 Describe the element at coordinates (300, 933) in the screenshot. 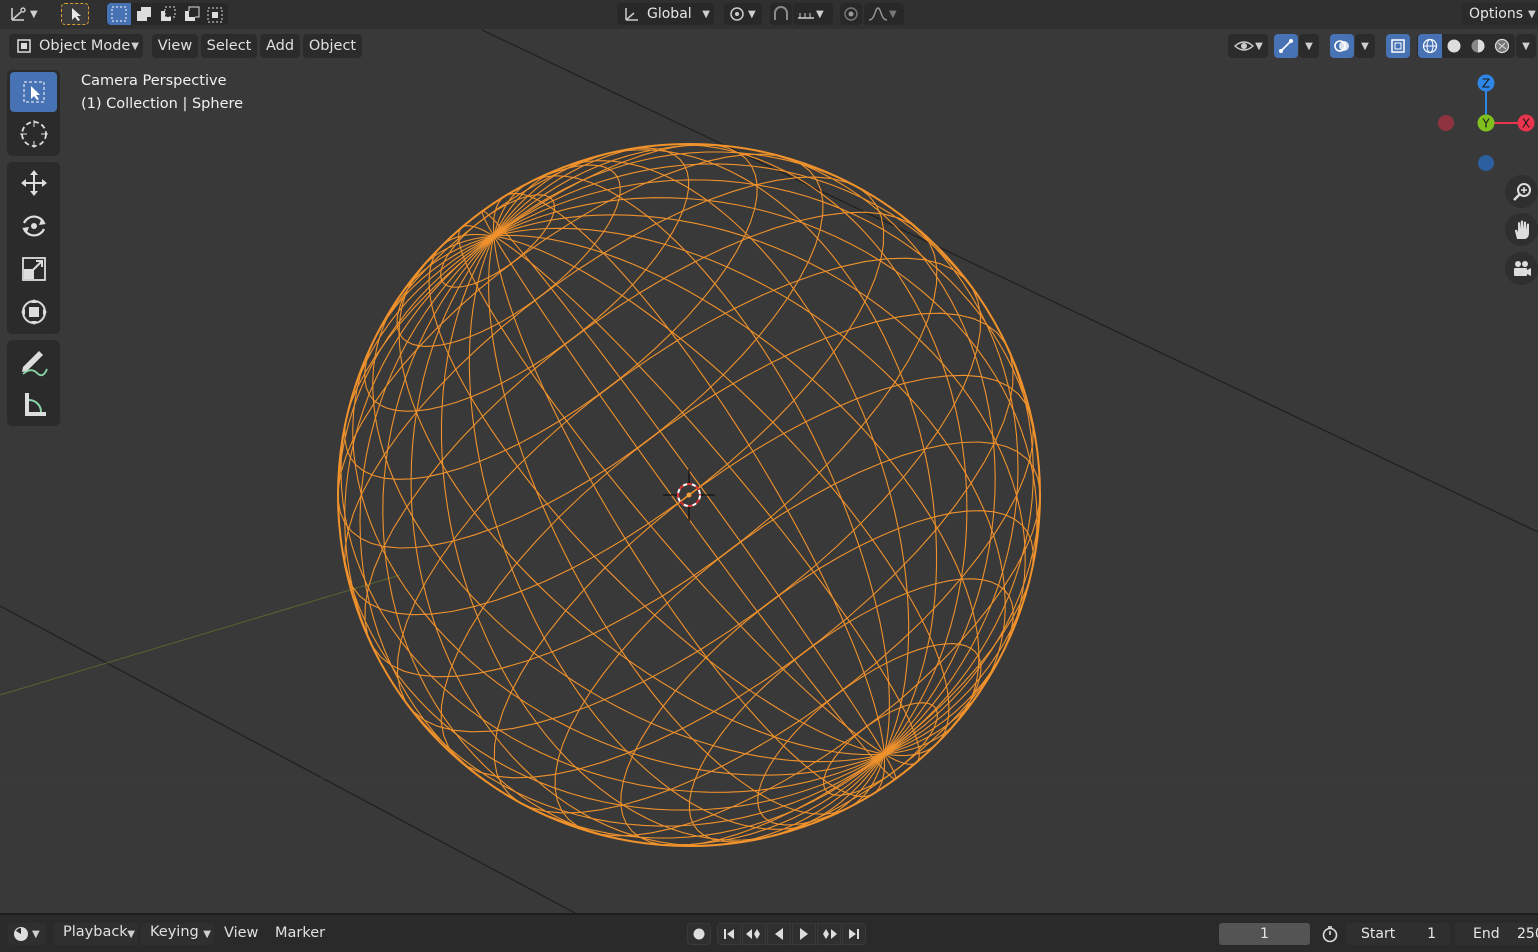

I see `timeline-marker-menu: Marker` at that location.